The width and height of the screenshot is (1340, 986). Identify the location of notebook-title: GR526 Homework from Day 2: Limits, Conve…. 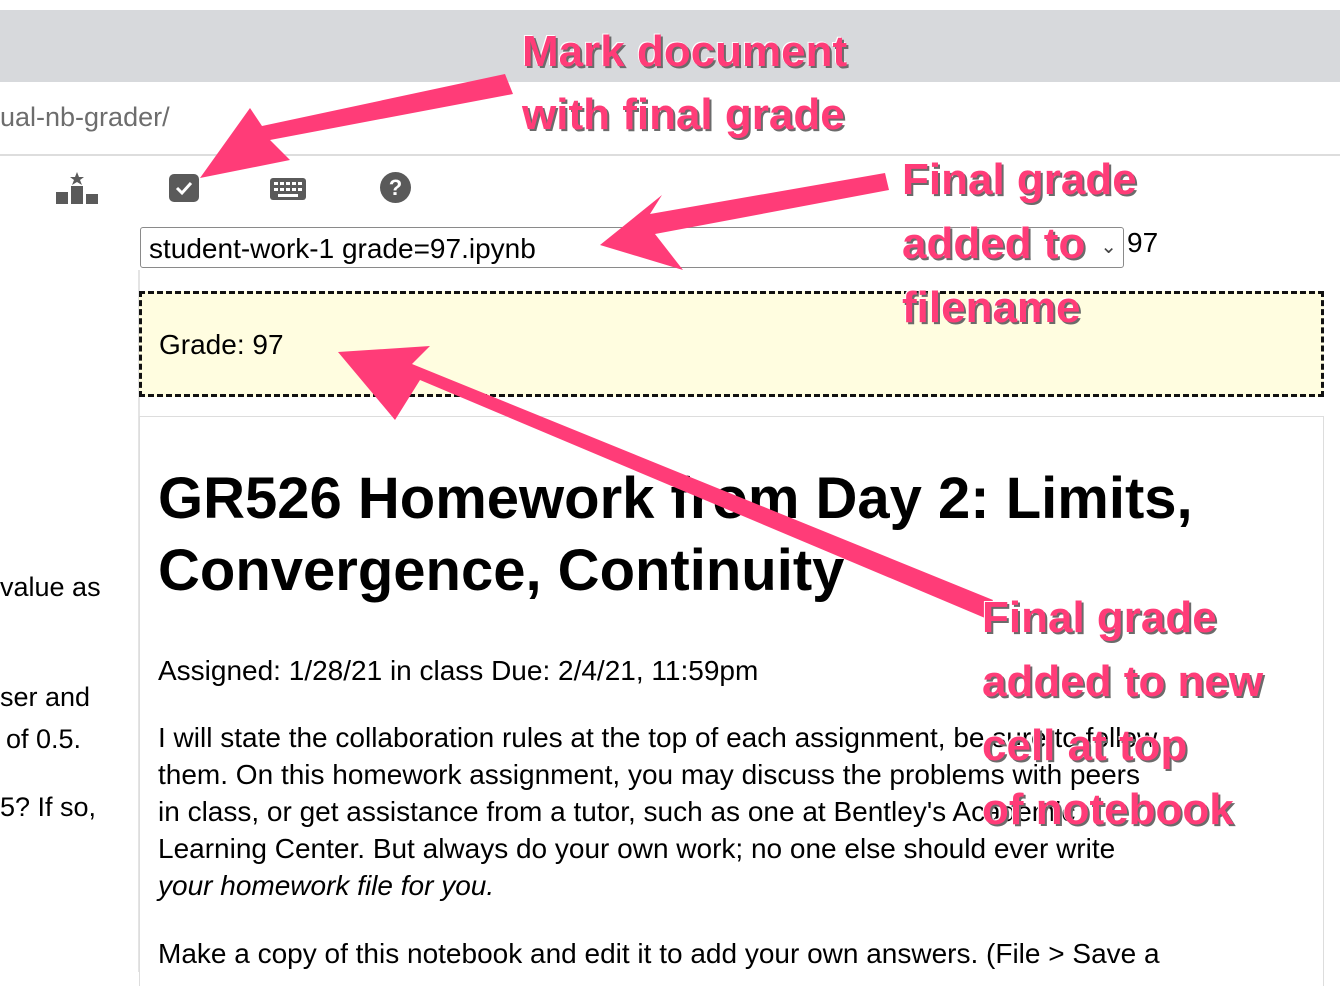
(675, 534).